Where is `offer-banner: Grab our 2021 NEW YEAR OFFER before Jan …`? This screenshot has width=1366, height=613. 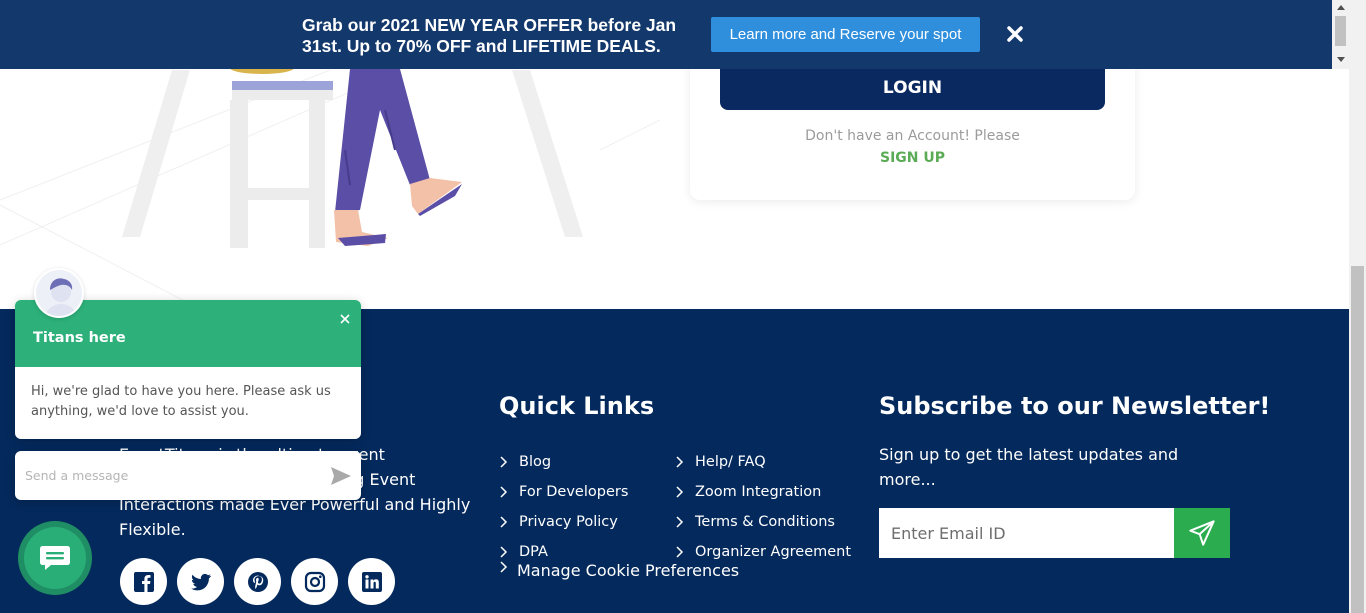 offer-banner: Grab our 2021 NEW YEAR OFFER before Jan … is located at coordinates (666, 34).